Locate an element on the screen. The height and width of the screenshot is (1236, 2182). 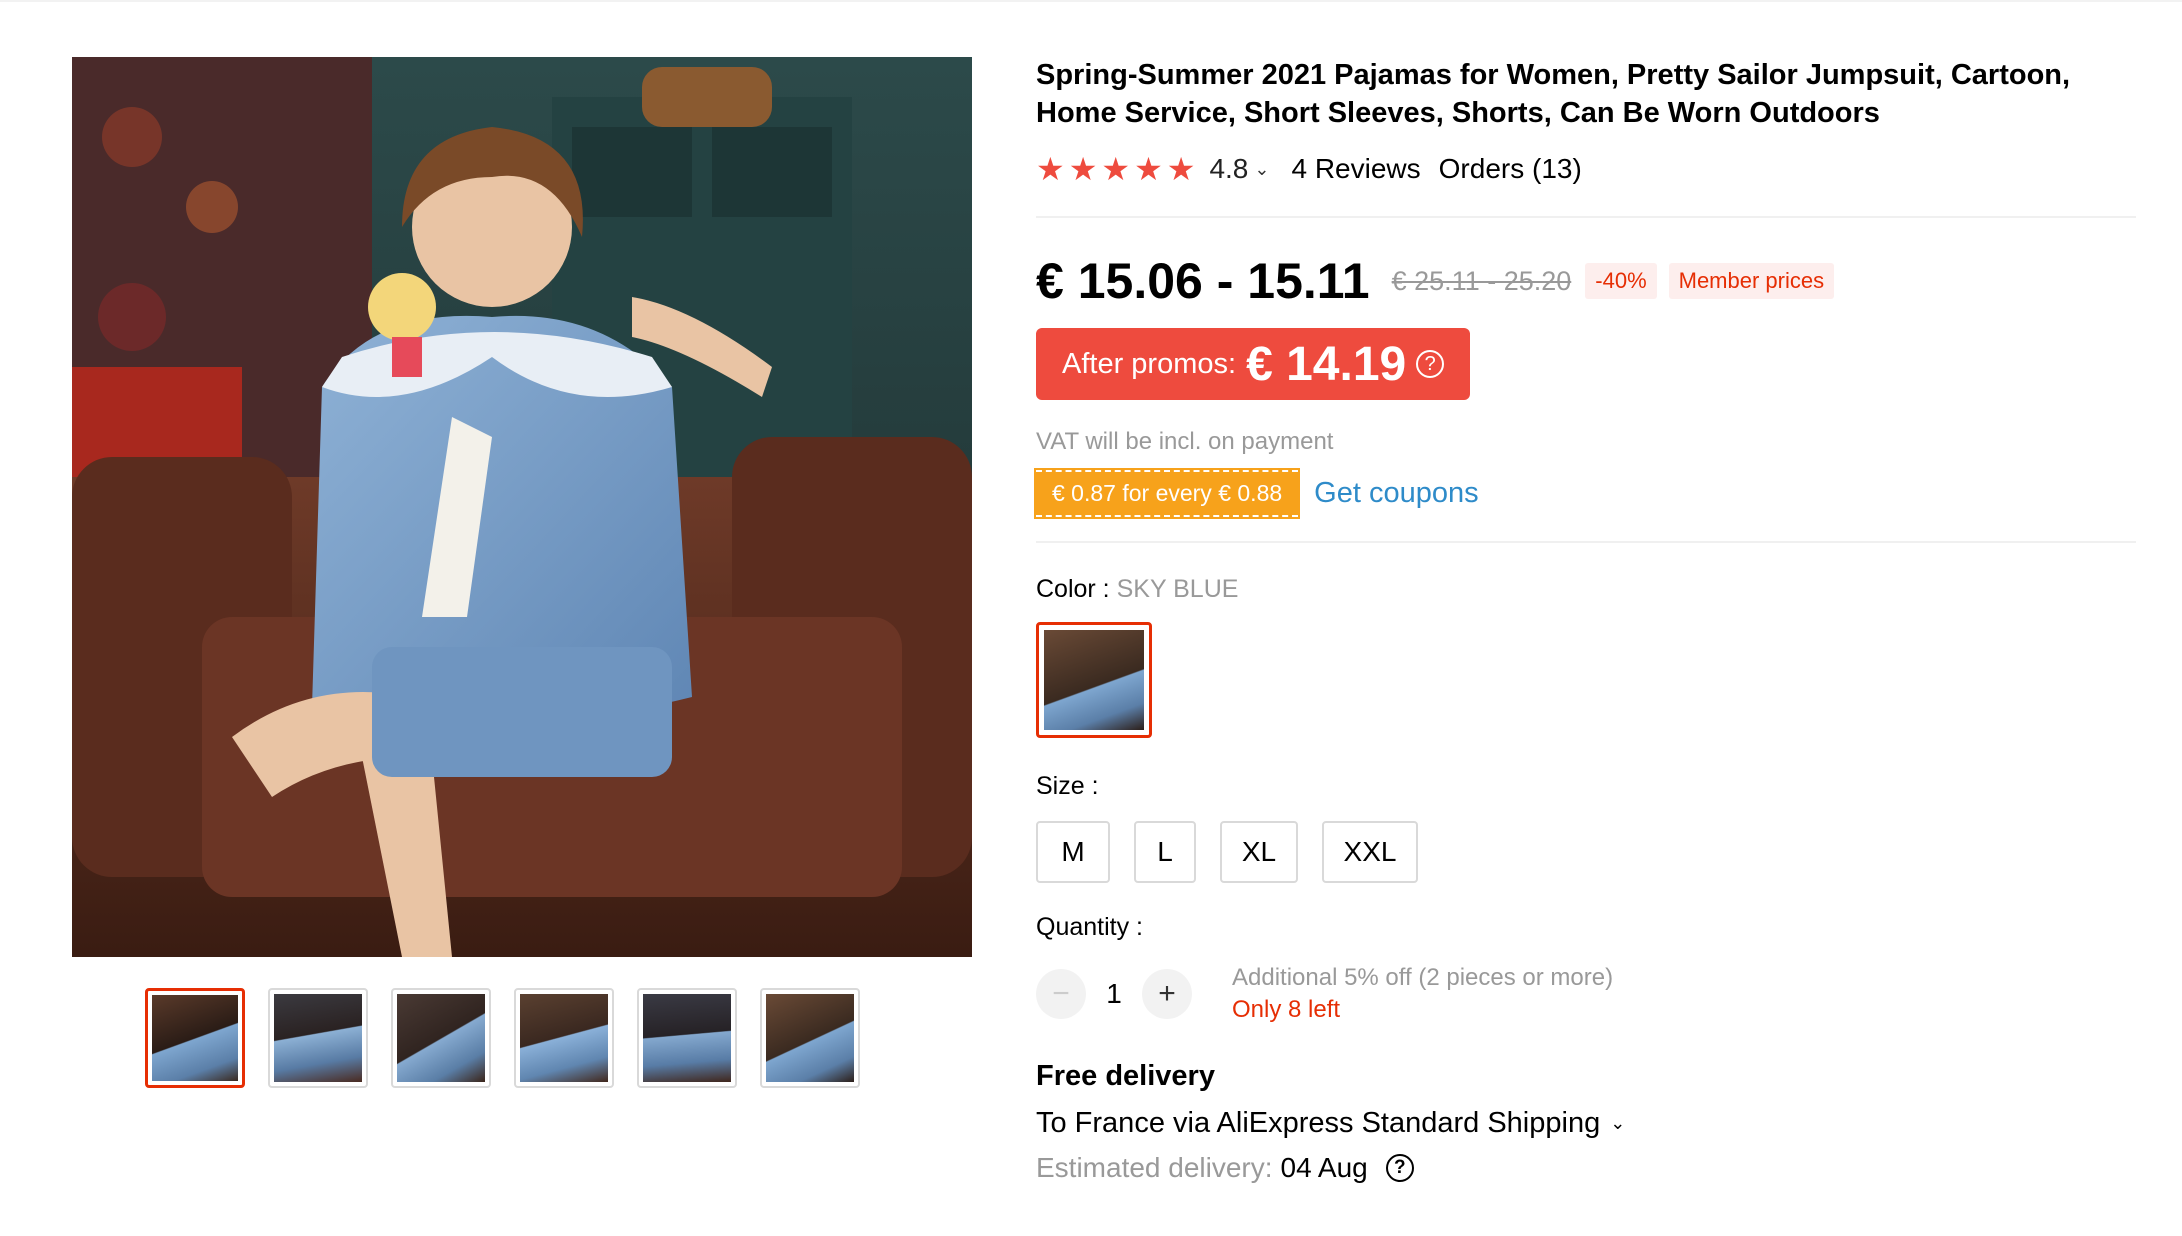
size-options: M L XL XXL is located at coordinates (1586, 852).